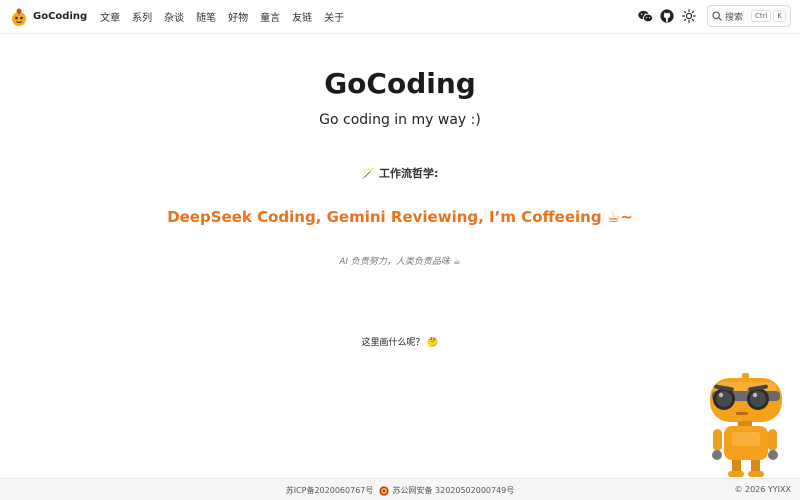 This screenshot has height=500, width=800. What do you see at coordinates (761, 16) in the screenshot?
I see `shortcut-ctrl-key: Ctrl` at bounding box center [761, 16].